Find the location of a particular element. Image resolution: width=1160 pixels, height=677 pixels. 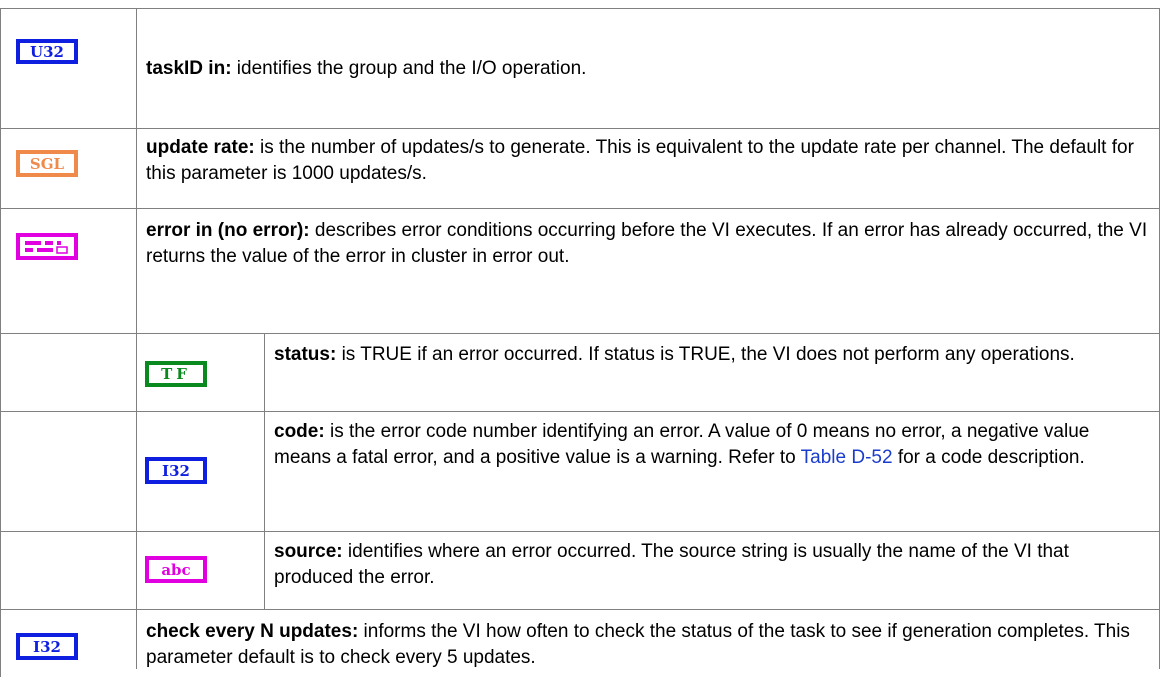

subcolumn-divider is located at coordinates (264, 471).